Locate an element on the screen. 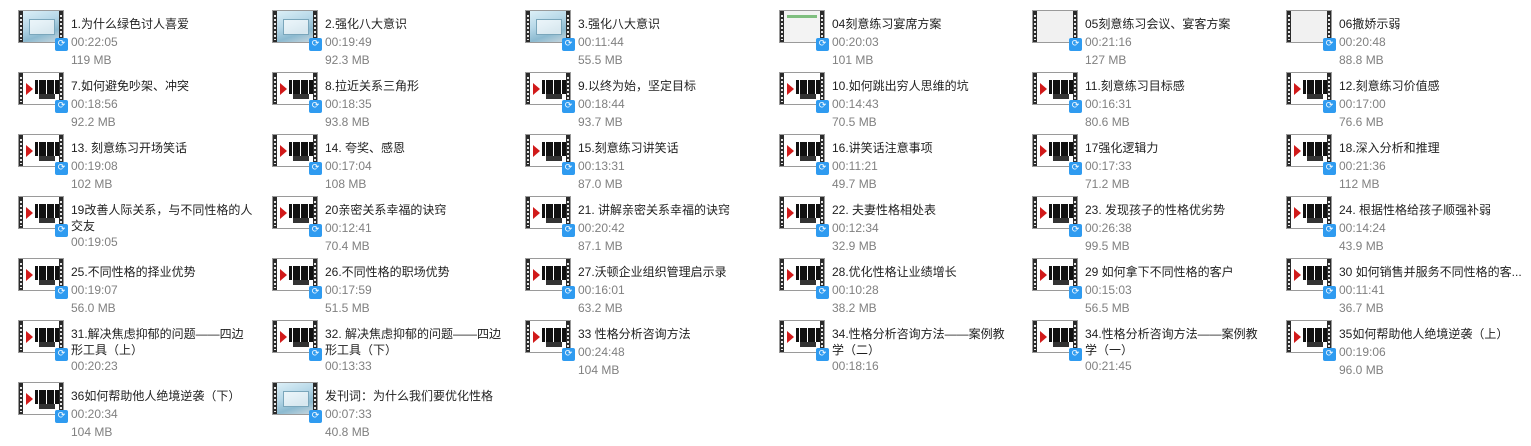 The width and height of the screenshot is (1531, 446). file-item: ⟳ 27.沃顿企业组织管理启示录 00:16:01 63.2 MB is located at coordinates (633, 286).